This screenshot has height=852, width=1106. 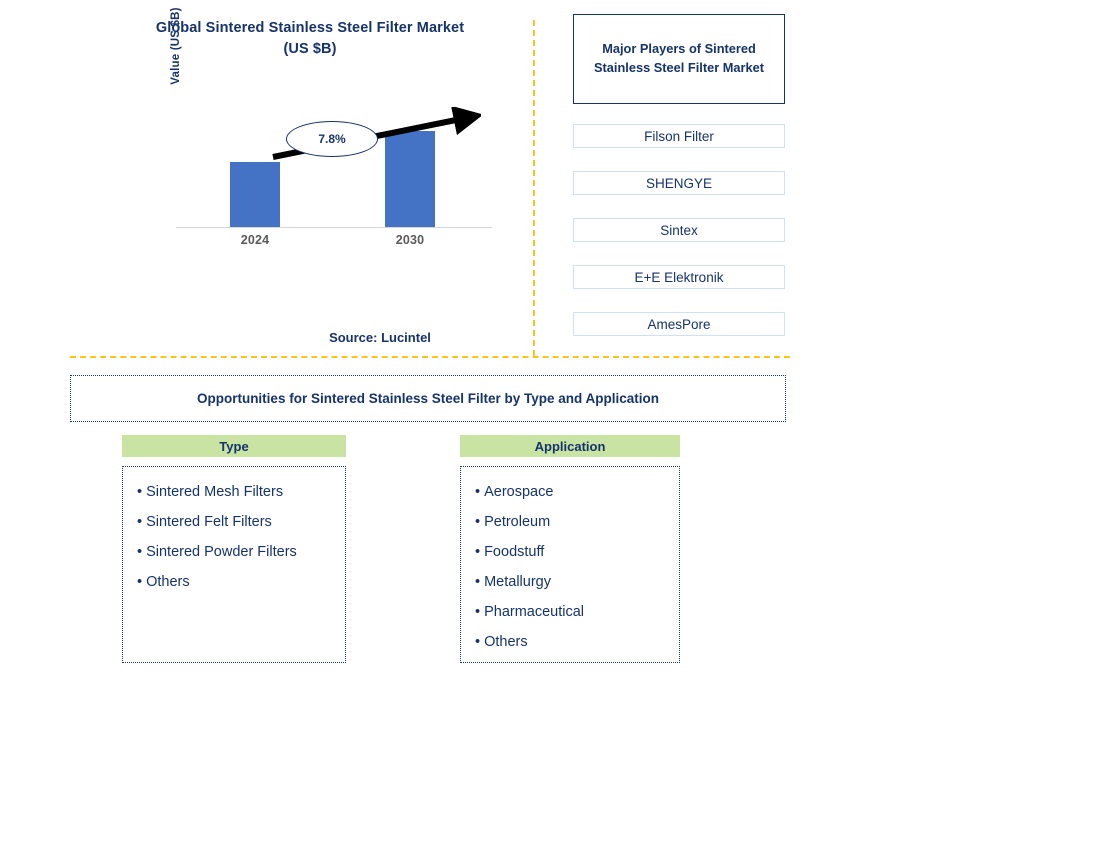 I want to click on player-item: E+E Elektronik, so click(x=679, y=277).